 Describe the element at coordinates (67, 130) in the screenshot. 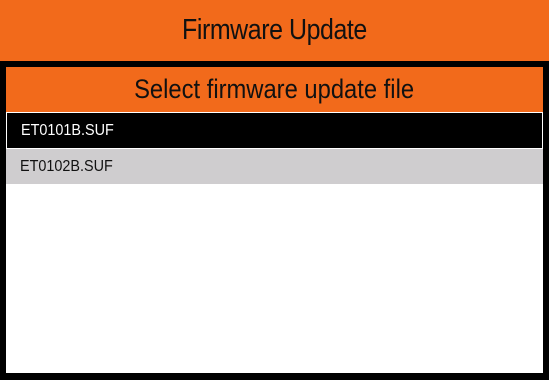

I see `file-name: ET0101B.SUF` at that location.